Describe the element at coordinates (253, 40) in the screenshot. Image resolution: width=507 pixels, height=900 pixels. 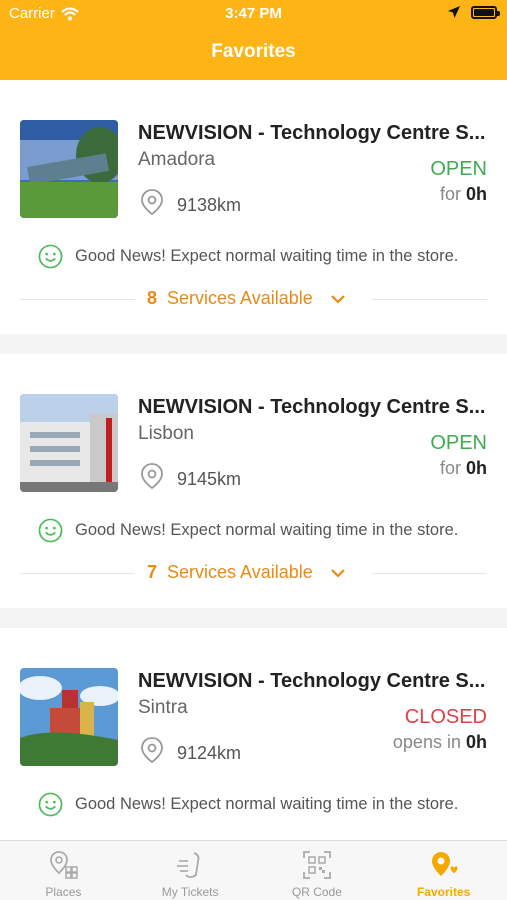
I see `top-bar: Carrier 3:47 PM Favorites` at that location.